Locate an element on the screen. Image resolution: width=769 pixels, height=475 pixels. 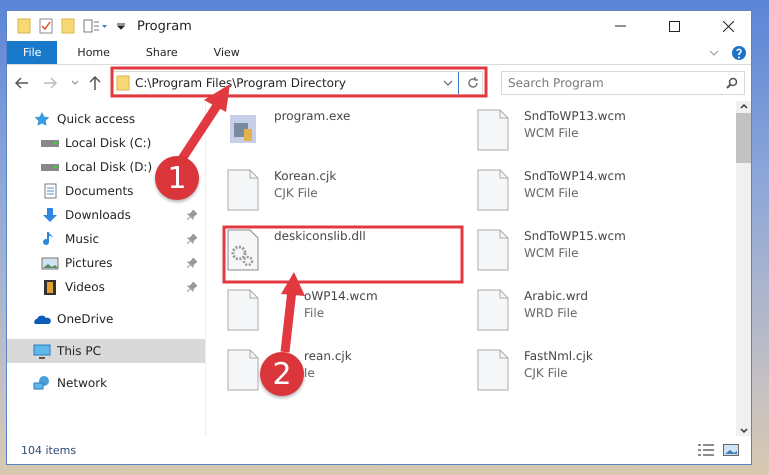
star-icon is located at coordinates (42, 119).